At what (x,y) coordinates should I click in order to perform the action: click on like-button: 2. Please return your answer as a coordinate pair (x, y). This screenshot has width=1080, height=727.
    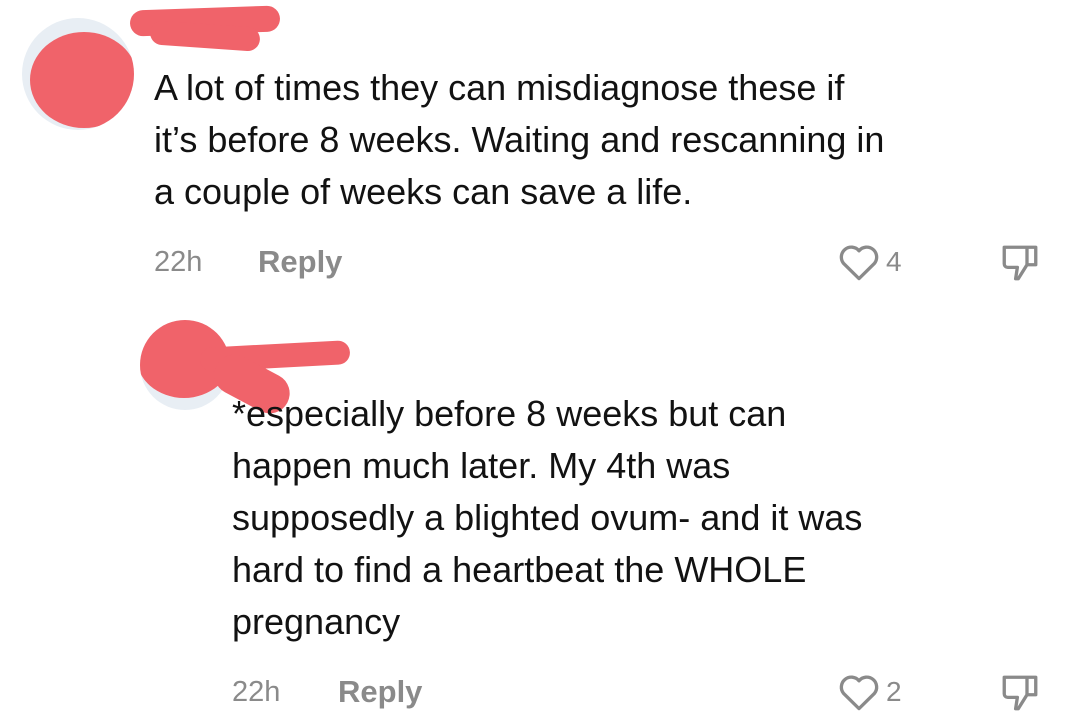
    Looking at the image, I should click on (870, 692).